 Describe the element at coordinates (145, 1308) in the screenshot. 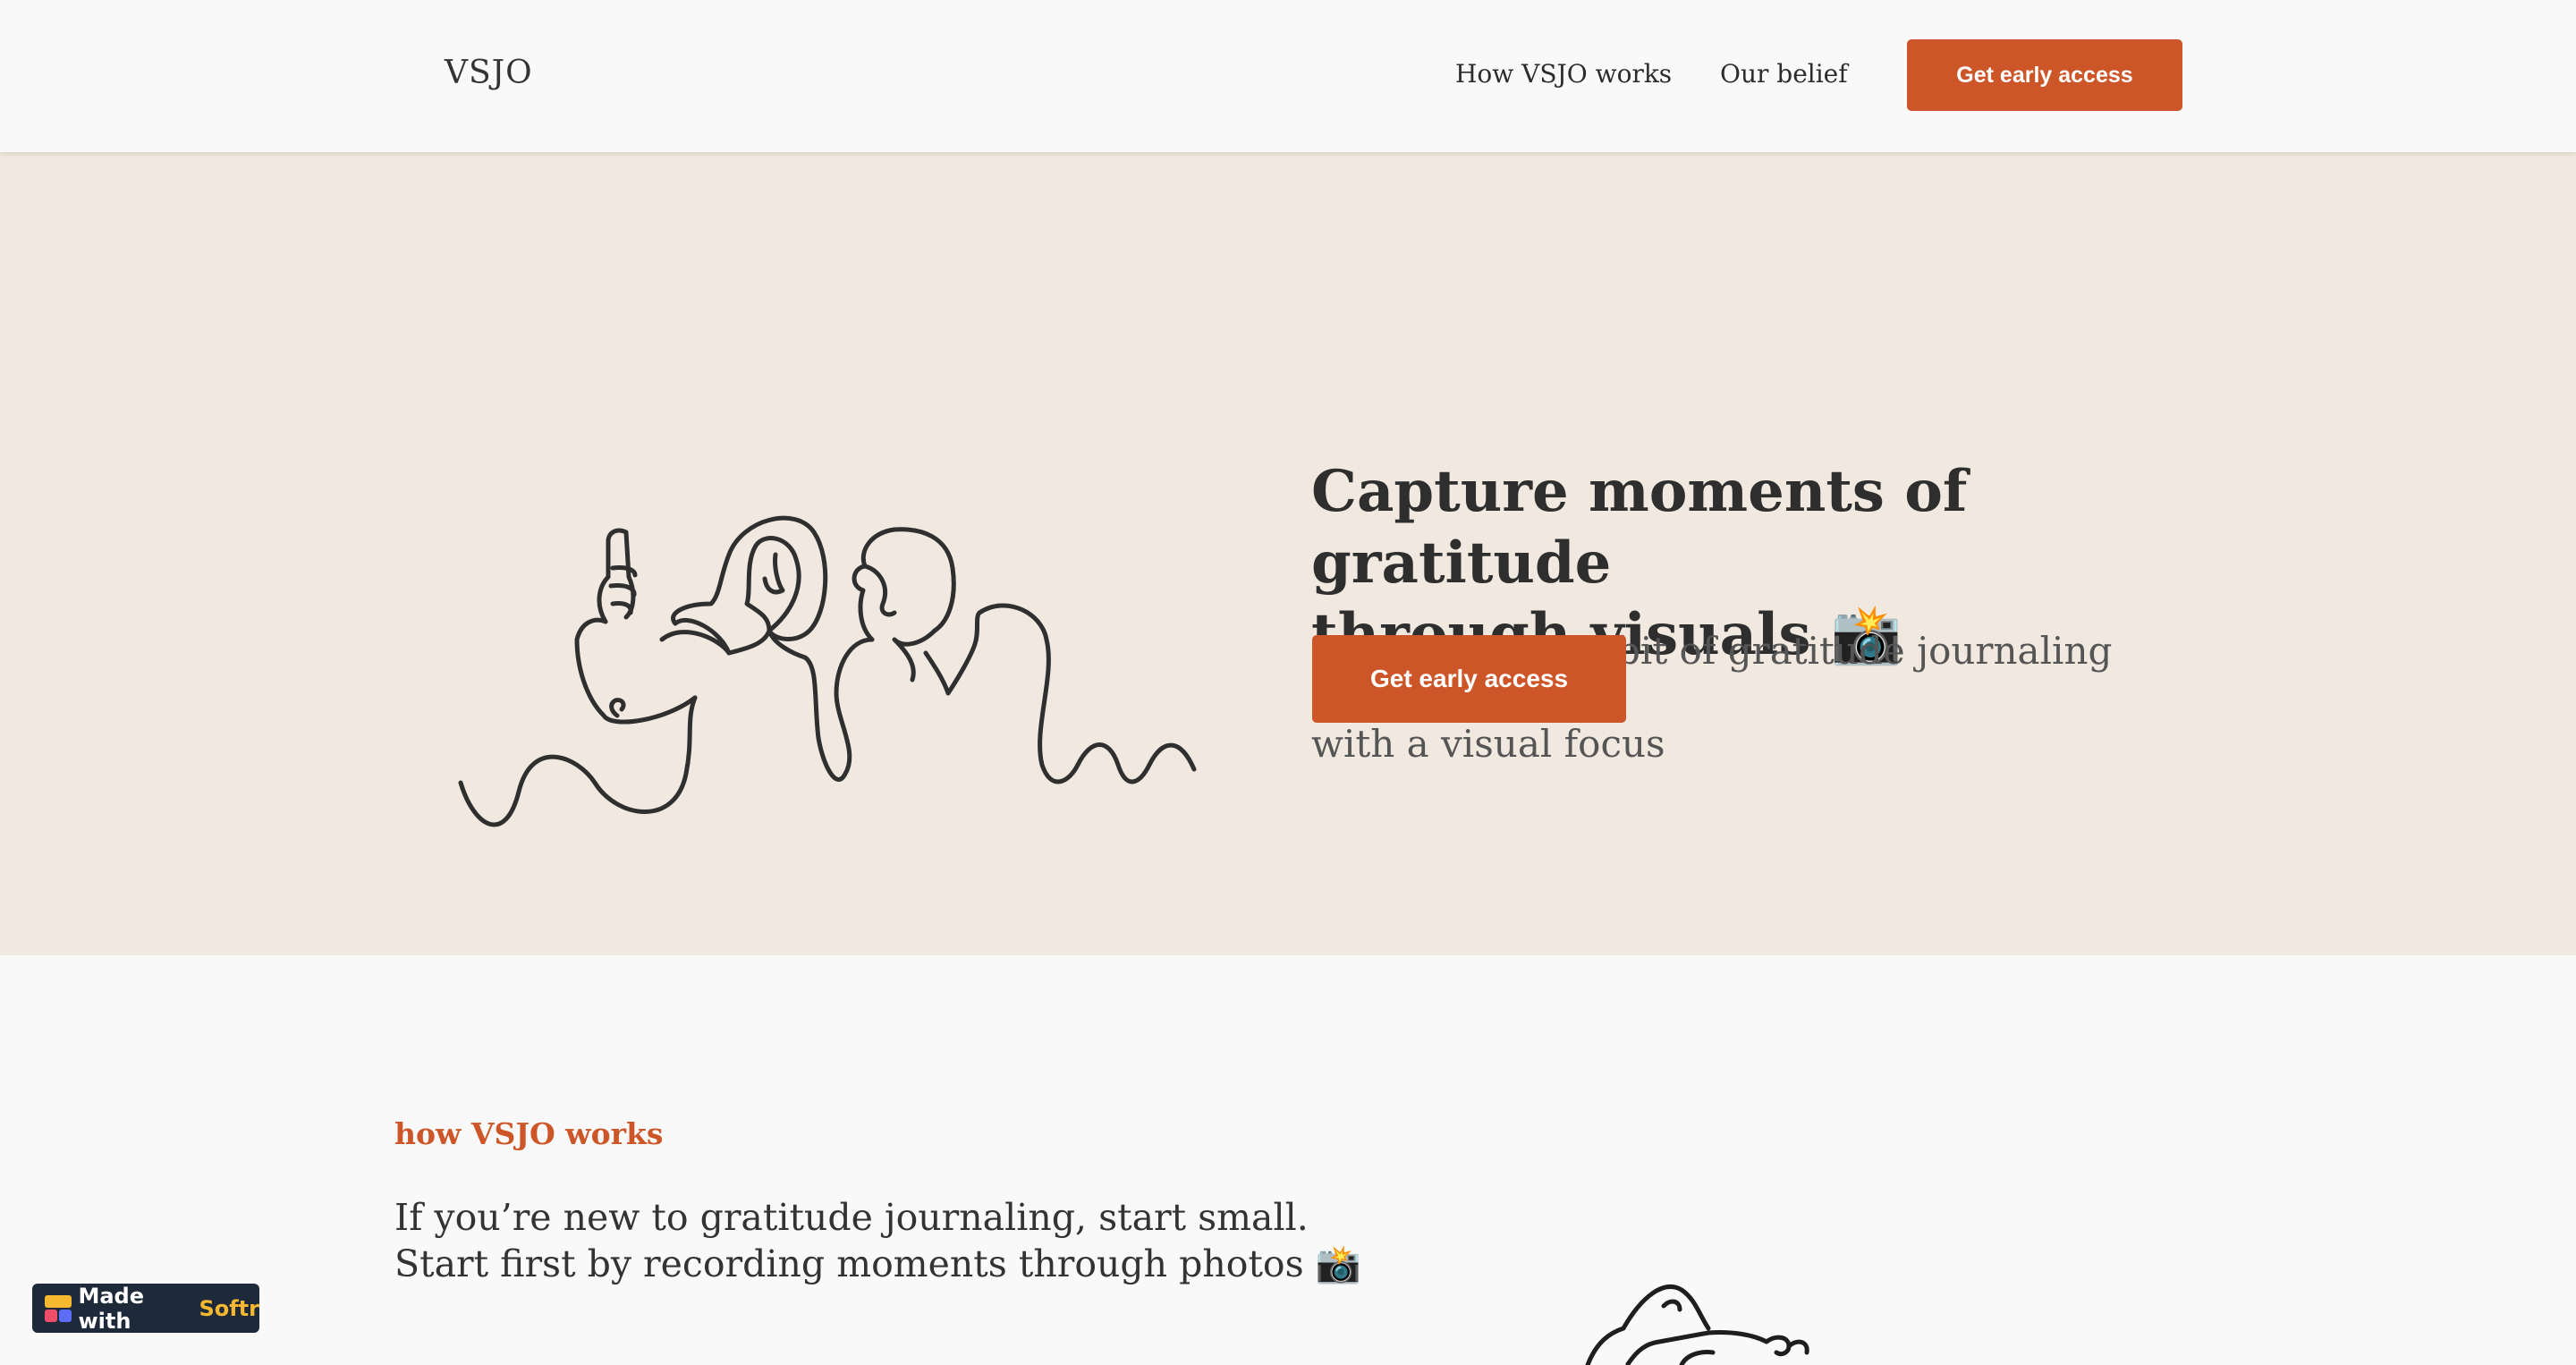

I see `made-with-softr-badge: Made with Softr` at that location.